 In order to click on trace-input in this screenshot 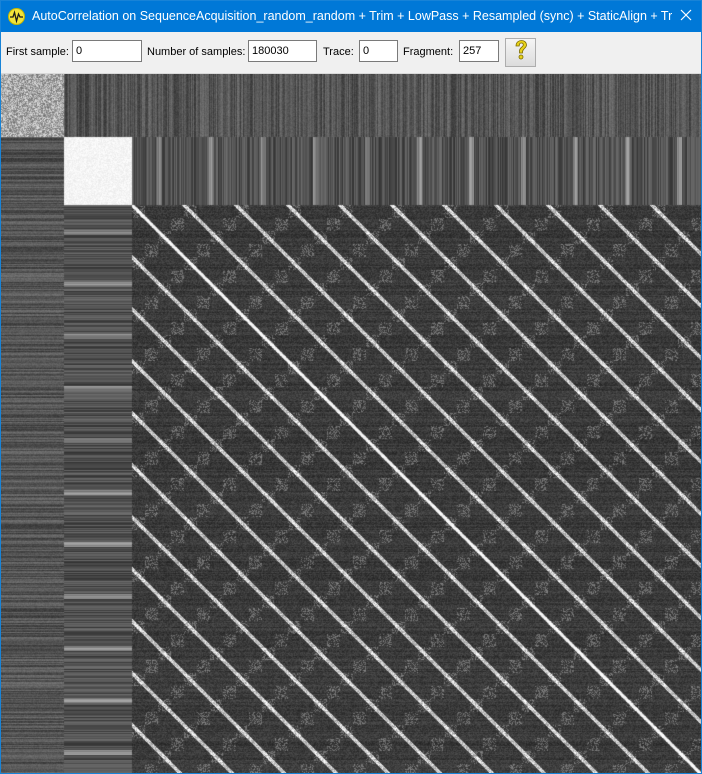, I will do `click(378, 51)`.